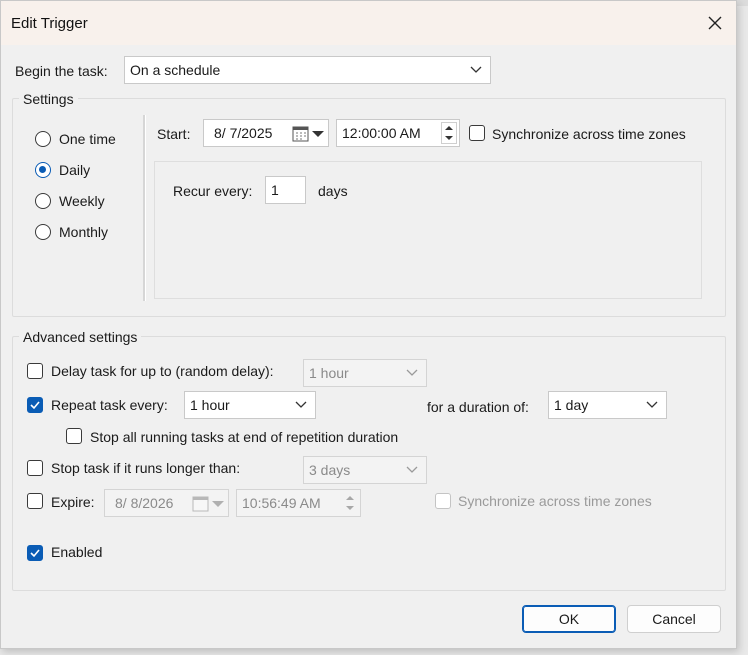 The image size is (748, 655). I want to click on enabled-checkbox, so click(35, 553).